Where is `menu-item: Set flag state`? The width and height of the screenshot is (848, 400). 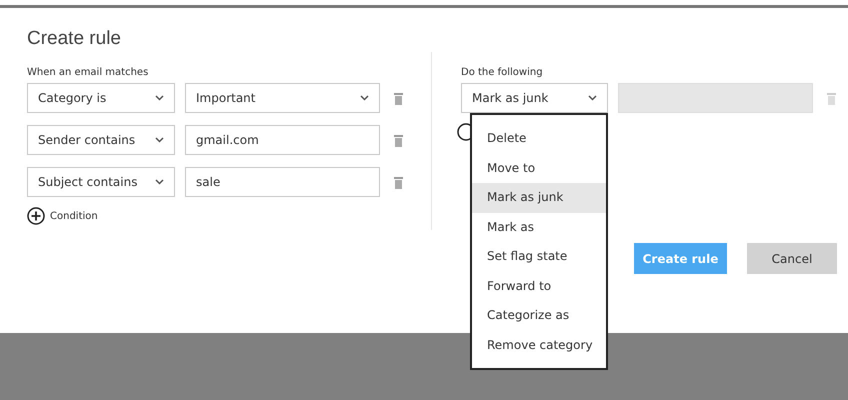
menu-item: Set flag state is located at coordinates (539, 257).